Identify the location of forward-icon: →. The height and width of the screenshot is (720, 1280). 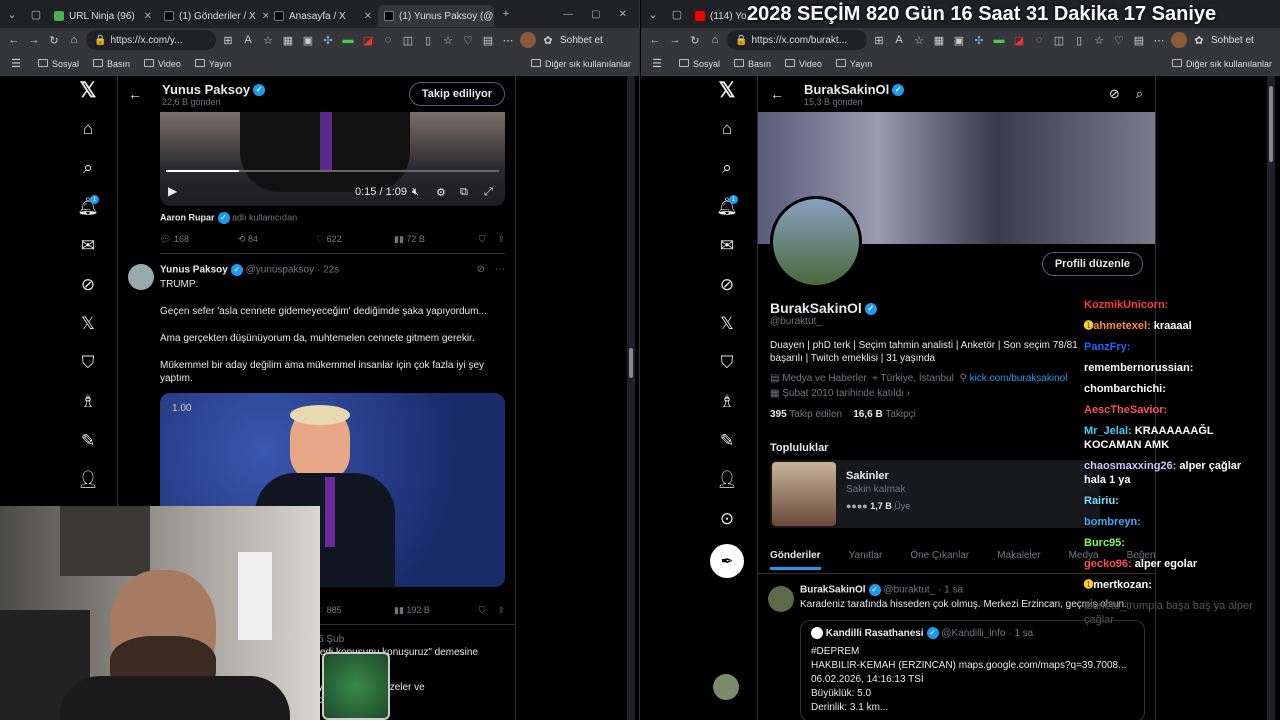
(675, 40).